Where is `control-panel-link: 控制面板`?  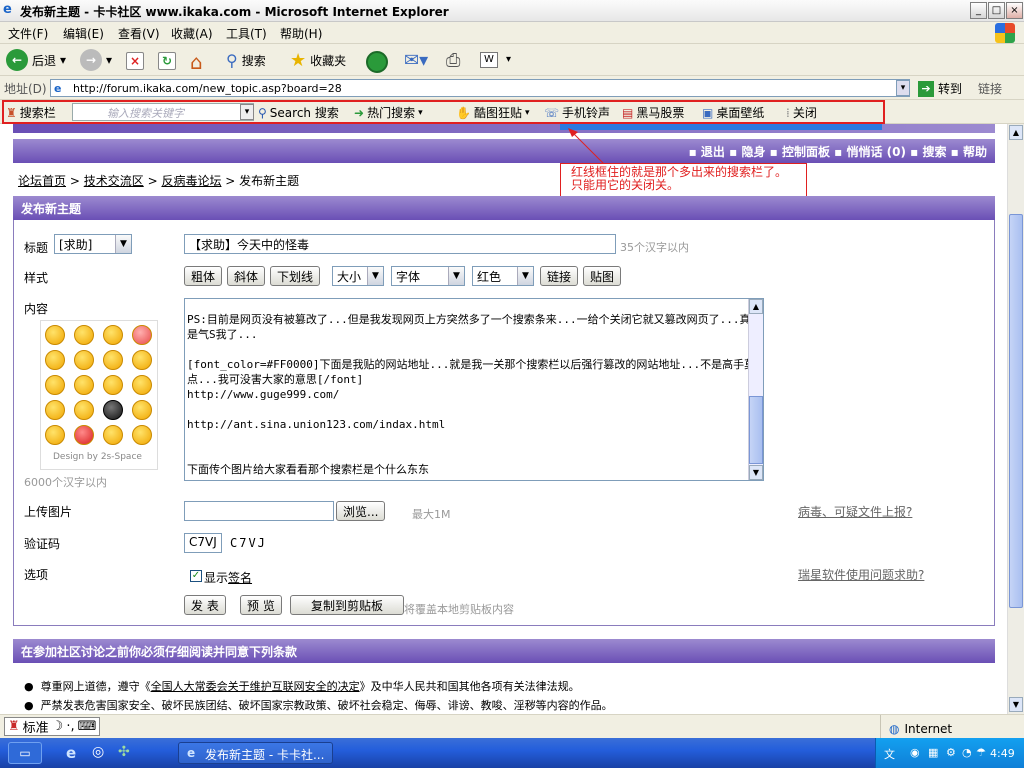 control-panel-link: 控制面板 is located at coordinates (806, 152).